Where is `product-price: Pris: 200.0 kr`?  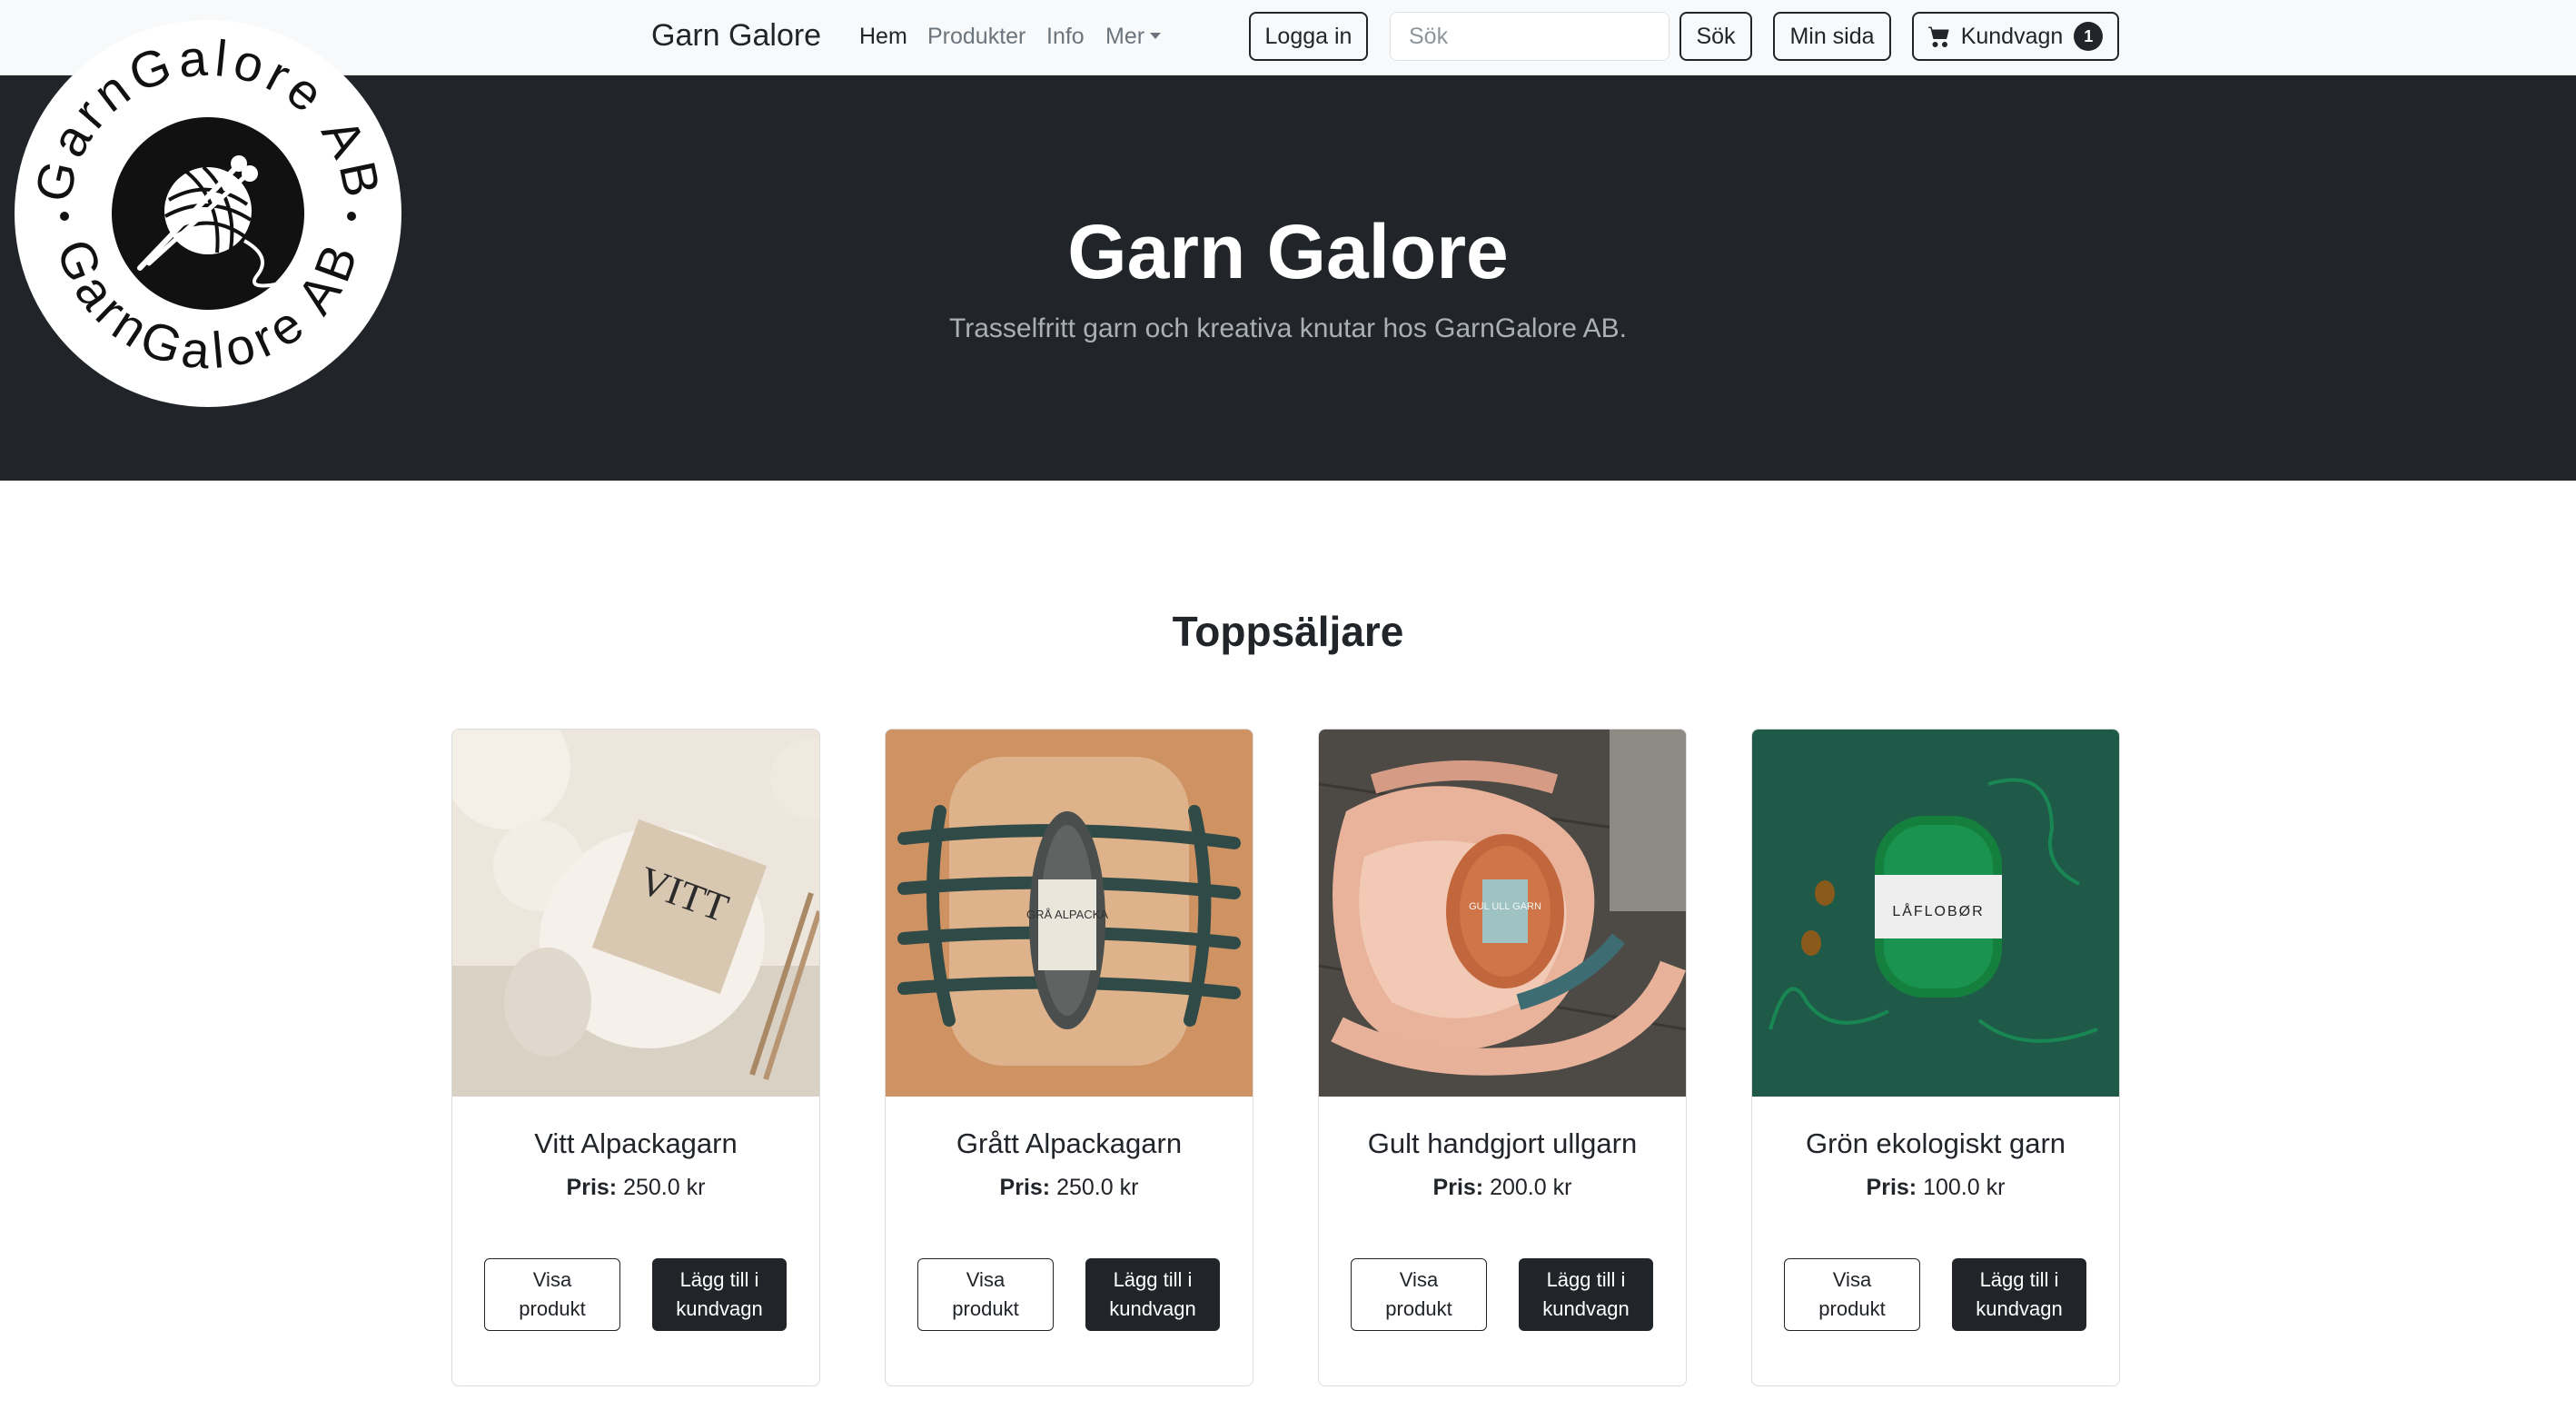 product-price: Pris: 200.0 kr is located at coordinates (1502, 1188).